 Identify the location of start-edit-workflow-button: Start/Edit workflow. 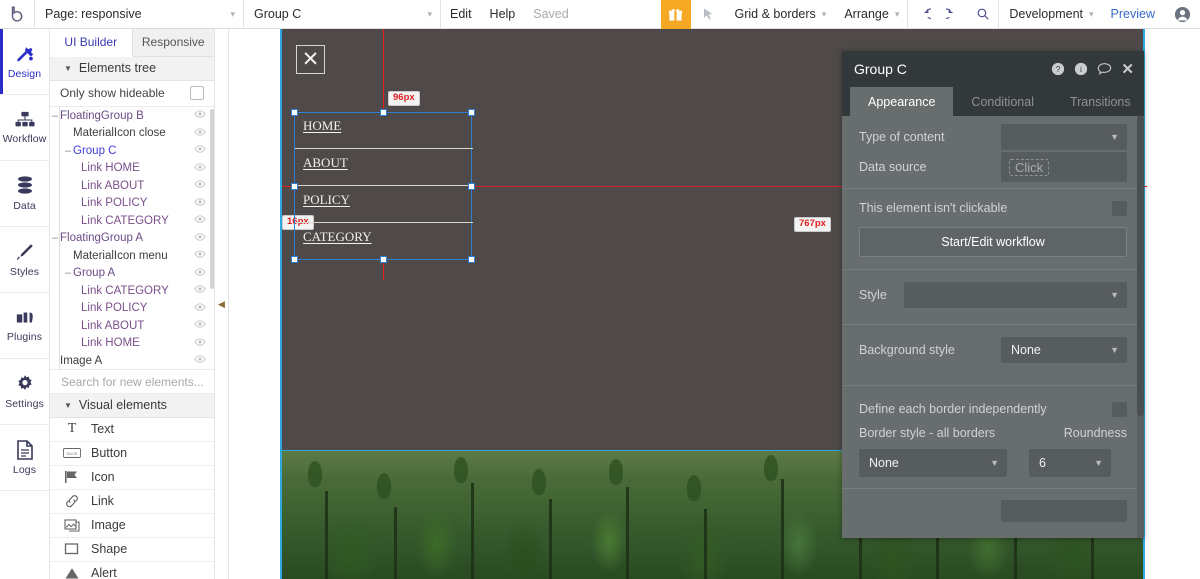
(993, 242).